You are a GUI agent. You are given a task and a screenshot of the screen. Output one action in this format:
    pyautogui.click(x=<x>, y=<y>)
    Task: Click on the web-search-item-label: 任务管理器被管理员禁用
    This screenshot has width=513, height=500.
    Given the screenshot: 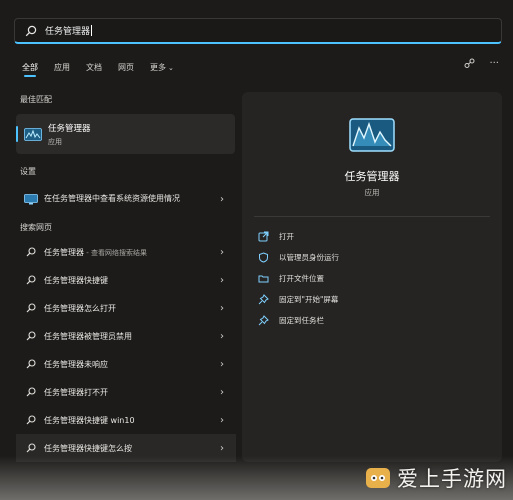 What is the action you would take?
    pyautogui.click(x=88, y=336)
    